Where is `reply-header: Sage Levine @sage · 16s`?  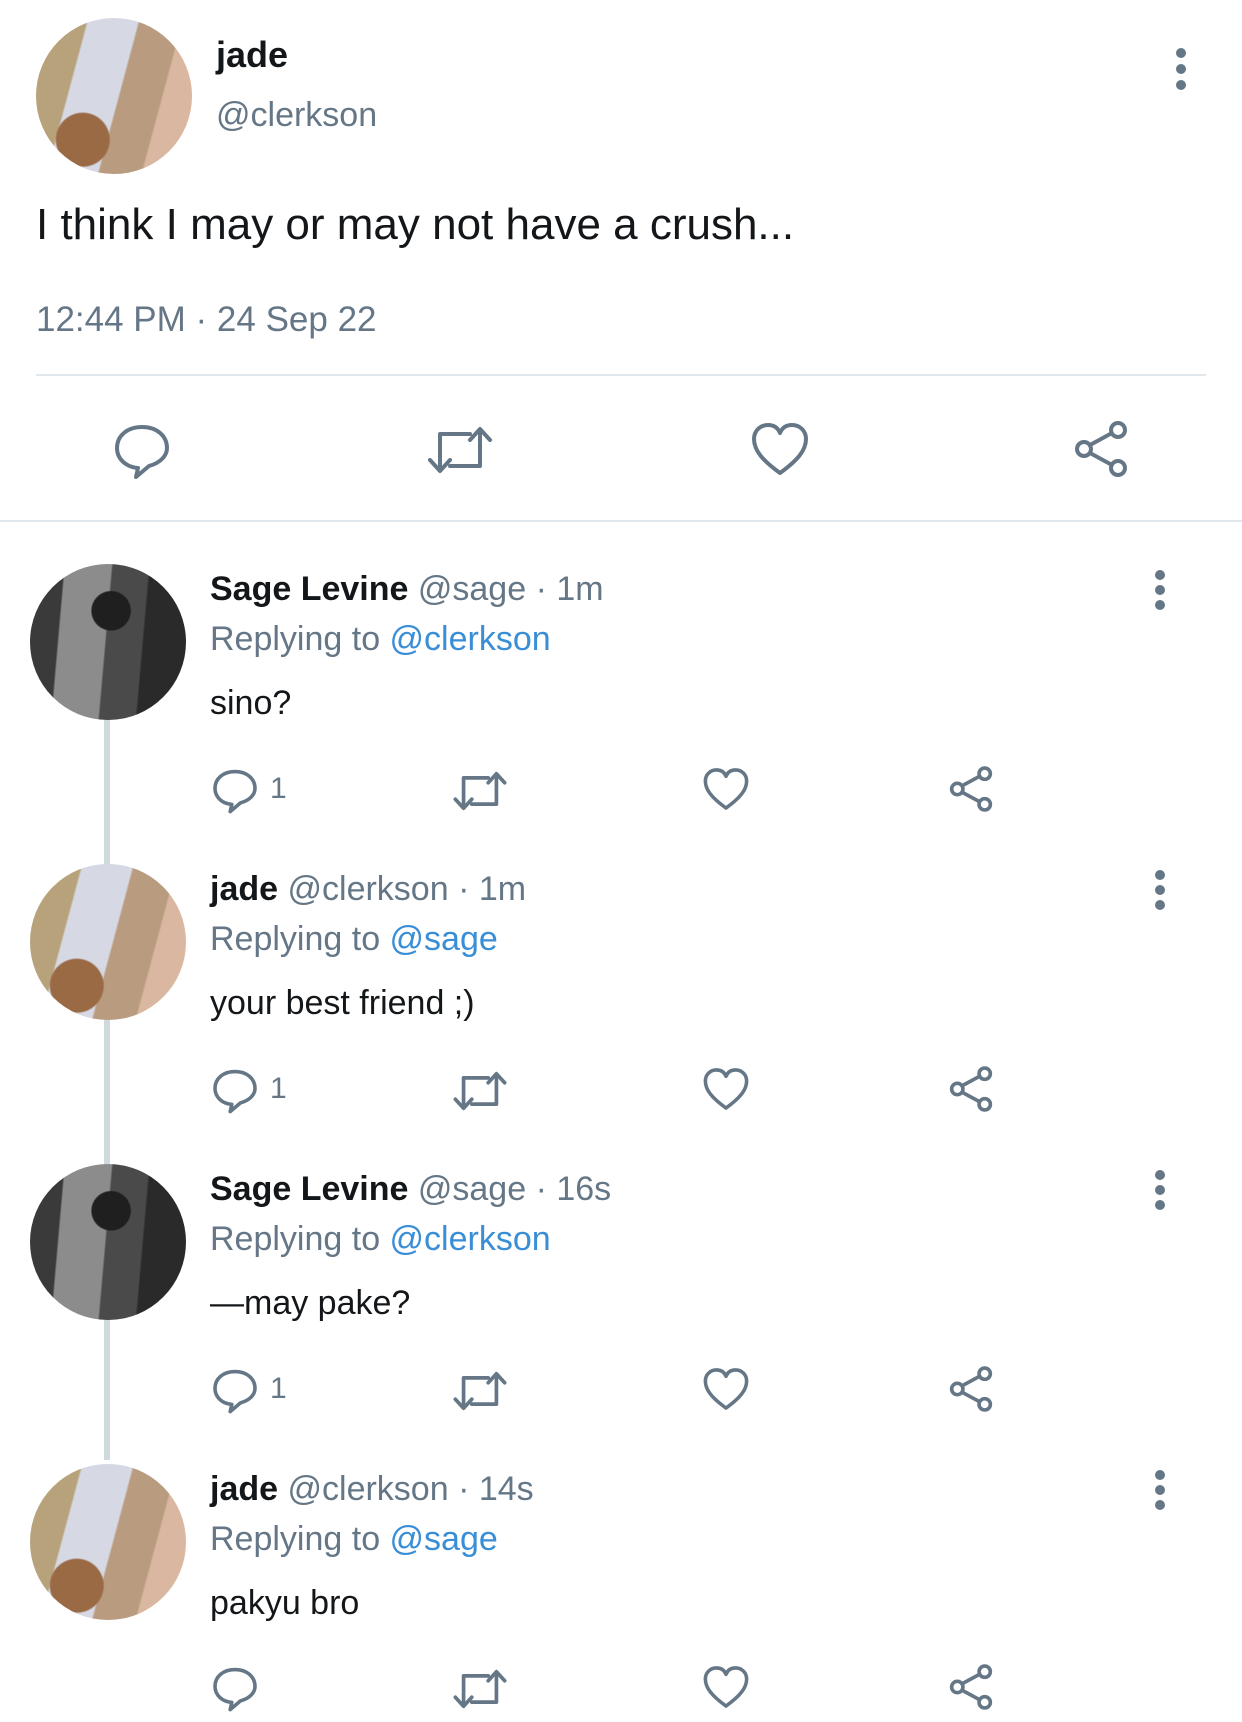 reply-header: Sage Levine @sage · 16s is located at coordinates (410, 1189).